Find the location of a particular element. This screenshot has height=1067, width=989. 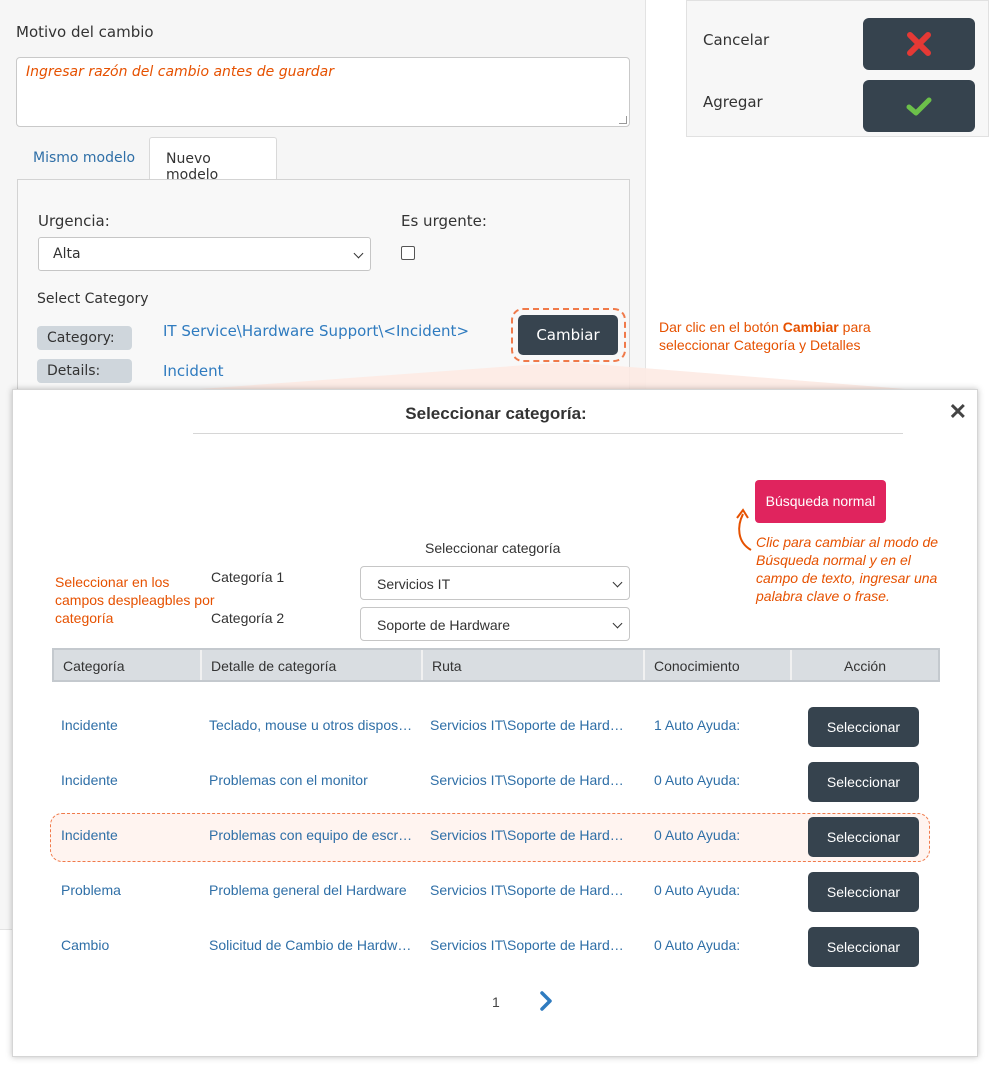

is-urgent-label: Es urgente: is located at coordinates (444, 221).